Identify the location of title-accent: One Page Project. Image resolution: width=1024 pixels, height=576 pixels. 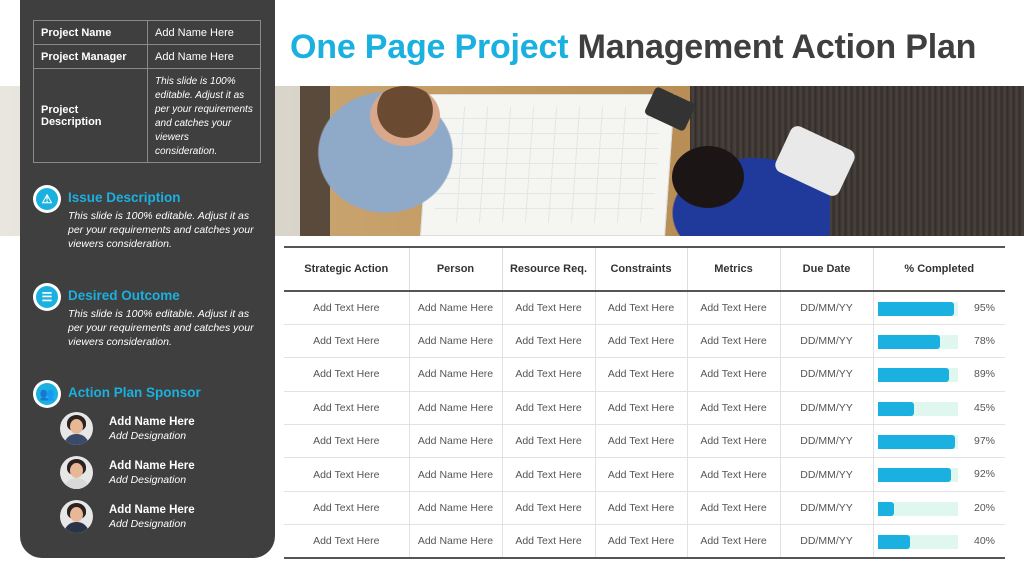
(429, 47).